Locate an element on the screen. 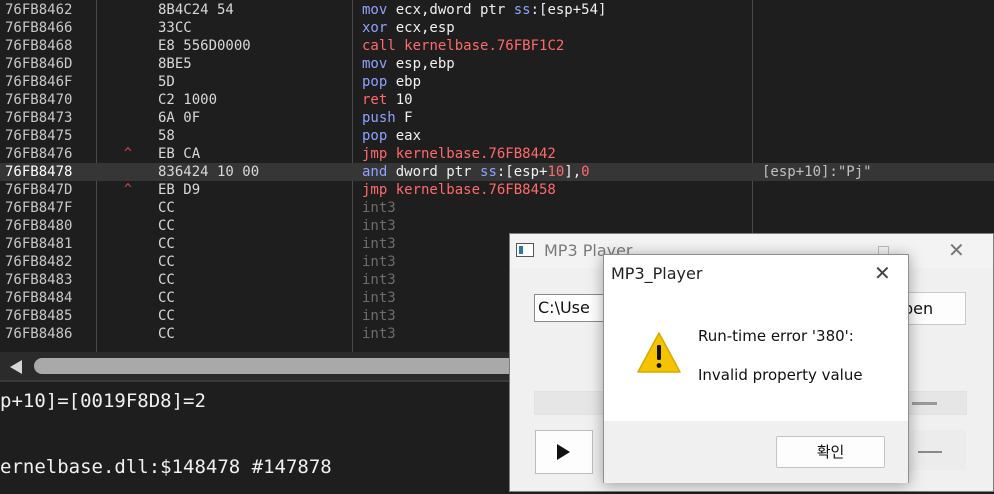 The width and height of the screenshot is (994, 494). row-address: 76FB846F is located at coordinates (39, 82).